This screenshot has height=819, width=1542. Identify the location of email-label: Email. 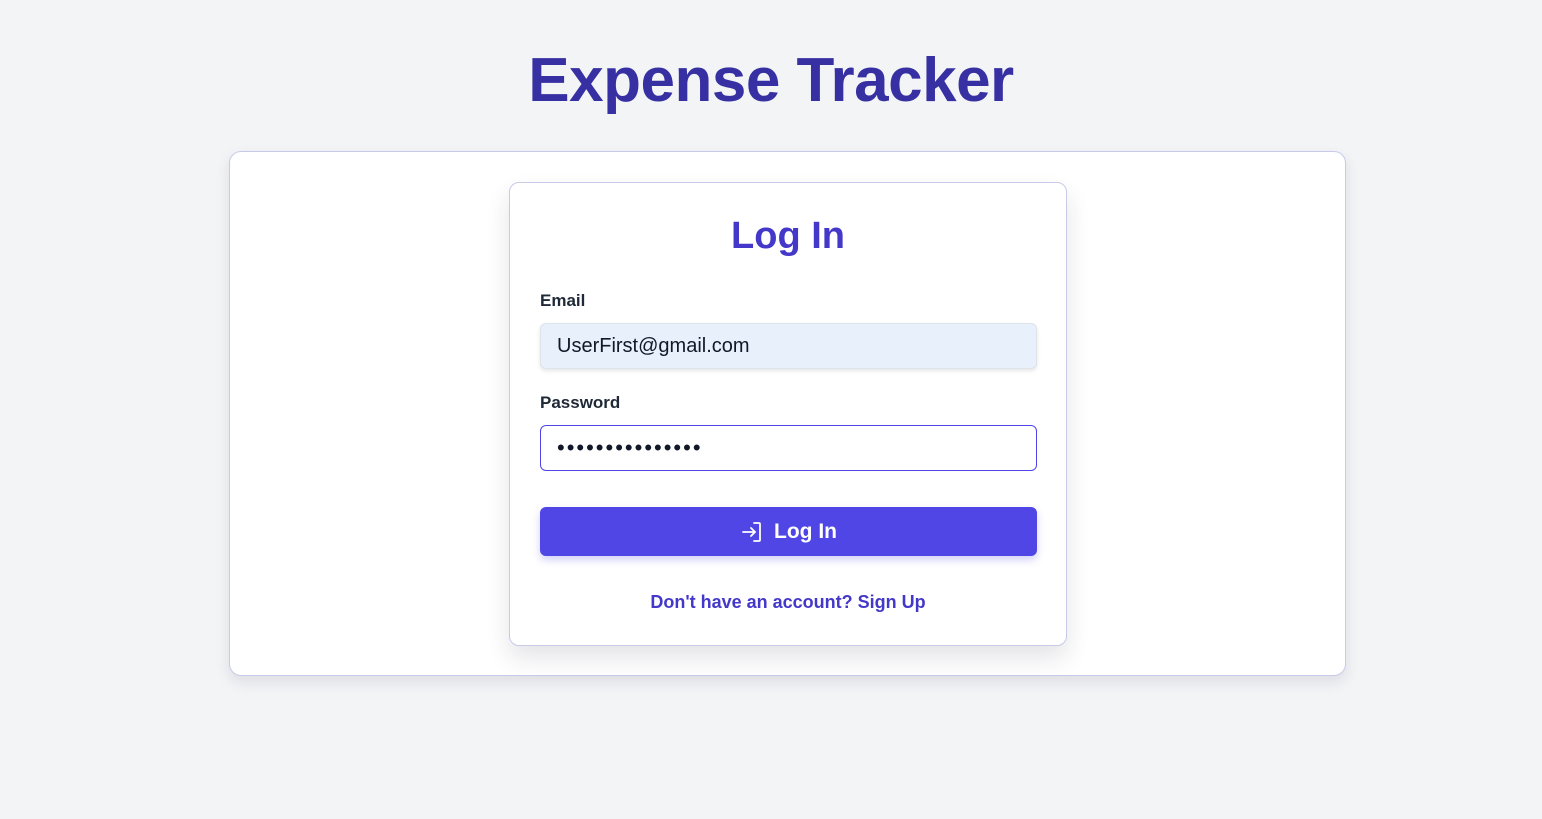
(563, 300).